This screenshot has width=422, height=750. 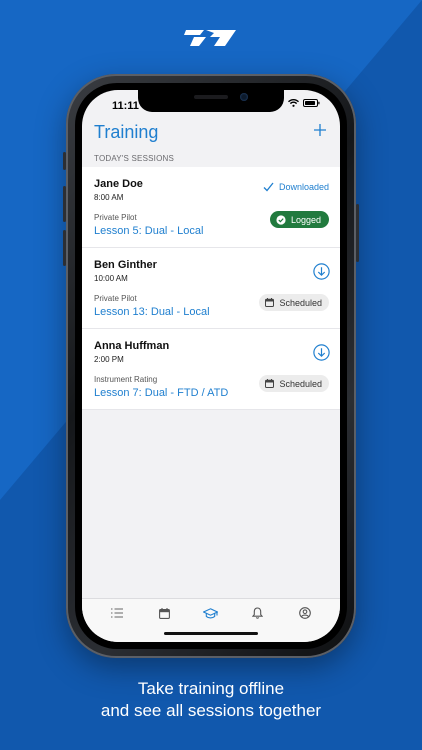 What do you see at coordinates (152, 312) in the screenshot?
I see `lesson-link: Lesson 13: Dual - Local` at bounding box center [152, 312].